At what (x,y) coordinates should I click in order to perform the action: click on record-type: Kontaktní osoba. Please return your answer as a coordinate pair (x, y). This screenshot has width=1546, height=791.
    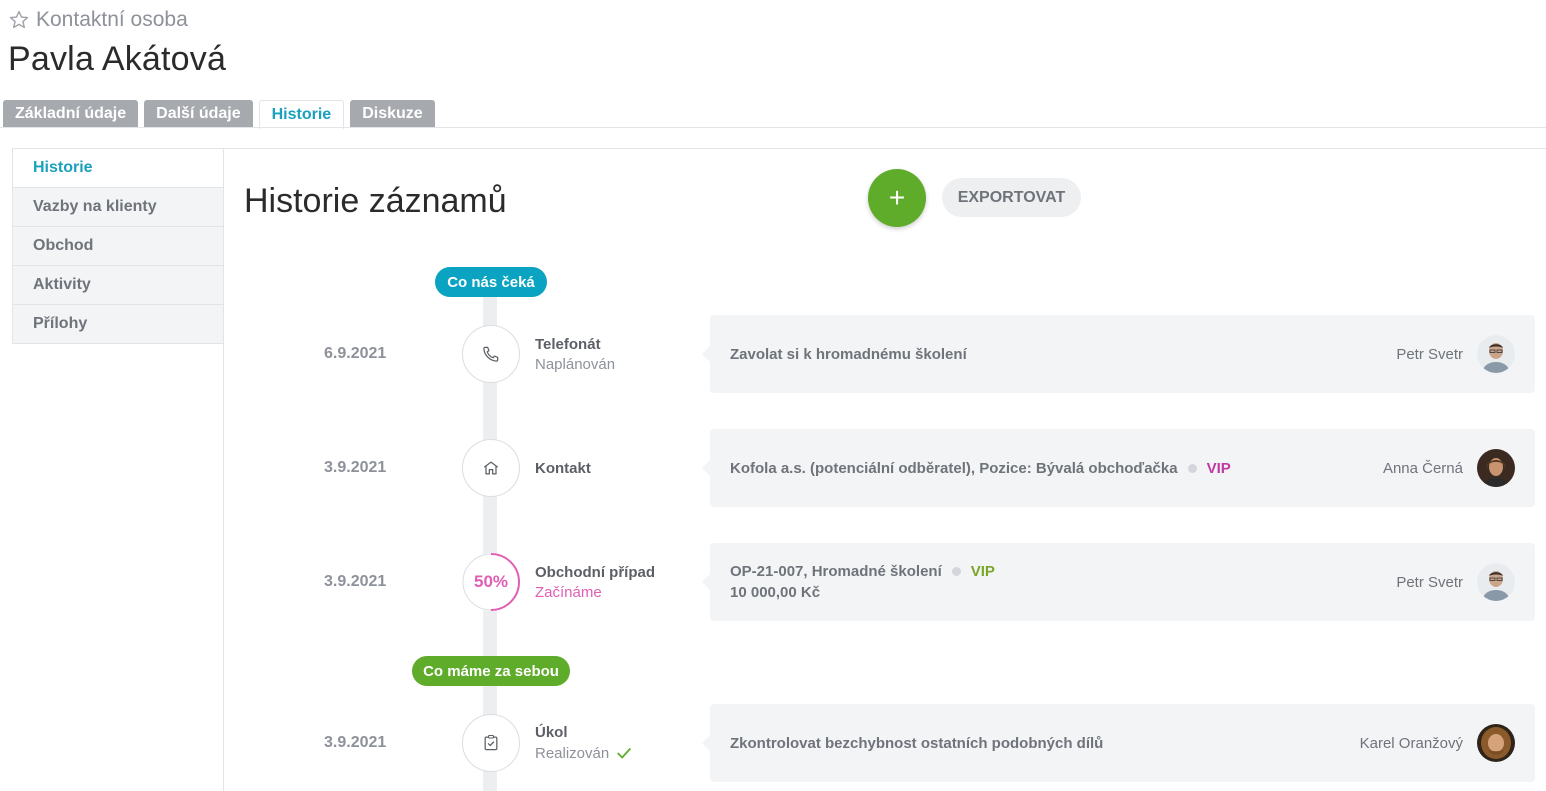
    Looking at the image, I should click on (98, 20).